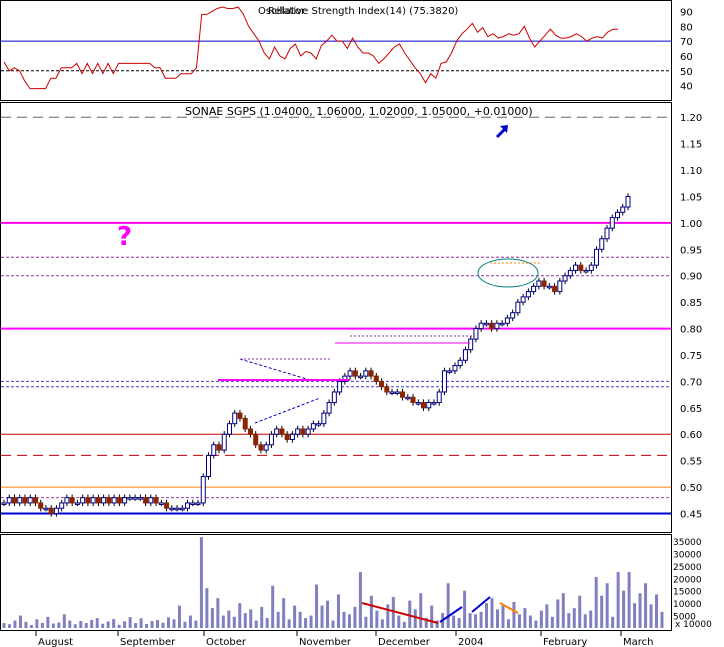  I want to click on volume-multiplier-label: x 10000, so click(693, 625).